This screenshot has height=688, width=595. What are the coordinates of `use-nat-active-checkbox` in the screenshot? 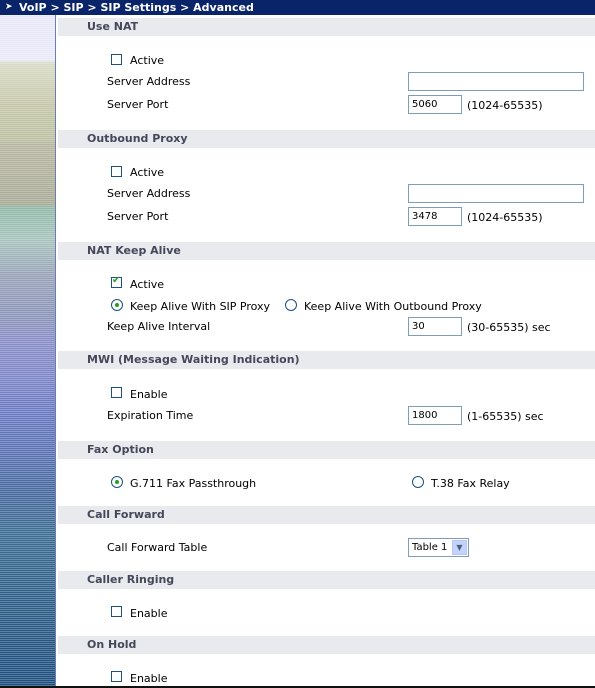 It's located at (116, 59).